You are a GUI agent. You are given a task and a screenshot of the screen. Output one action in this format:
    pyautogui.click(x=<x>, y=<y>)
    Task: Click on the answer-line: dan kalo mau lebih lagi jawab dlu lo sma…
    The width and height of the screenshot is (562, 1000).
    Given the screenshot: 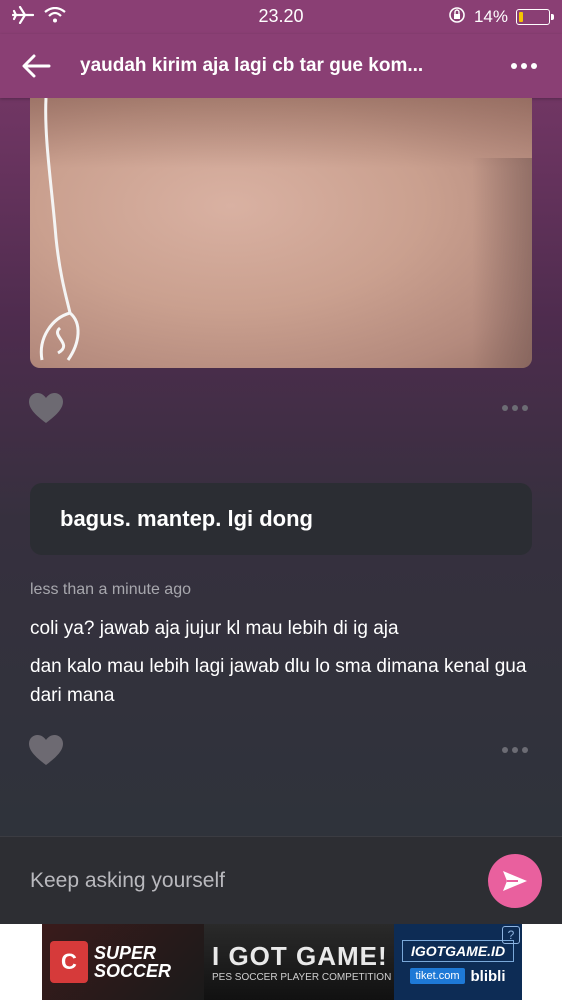 What is the action you would take?
    pyautogui.click(x=278, y=681)
    